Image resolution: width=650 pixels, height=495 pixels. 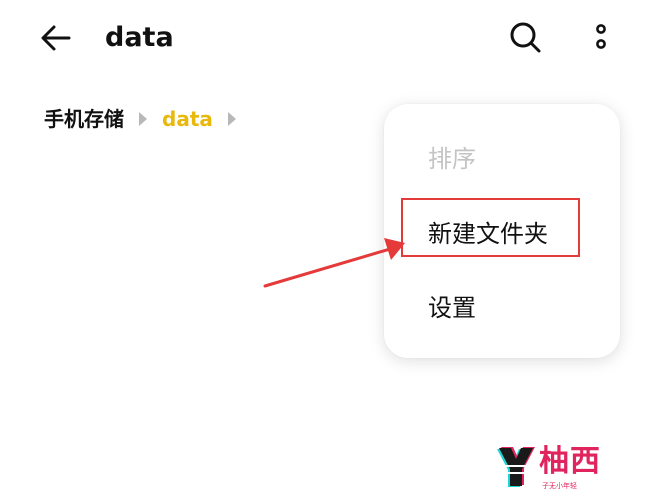 What do you see at coordinates (570, 461) in the screenshot?
I see `watermark-logo-text: 柚西` at bounding box center [570, 461].